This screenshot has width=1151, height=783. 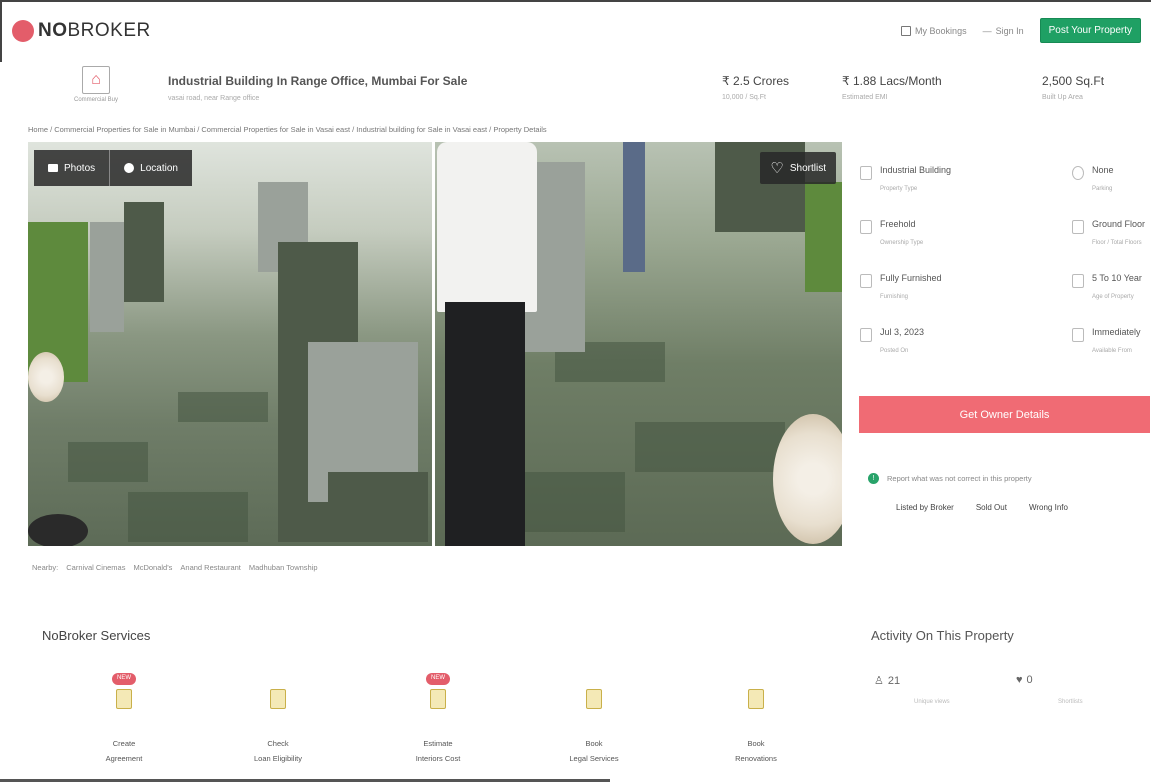 What do you see at coordinates (873, 478) in the screenshot?
I see `report-flag-icon: !` at bounding box center [873, 478].